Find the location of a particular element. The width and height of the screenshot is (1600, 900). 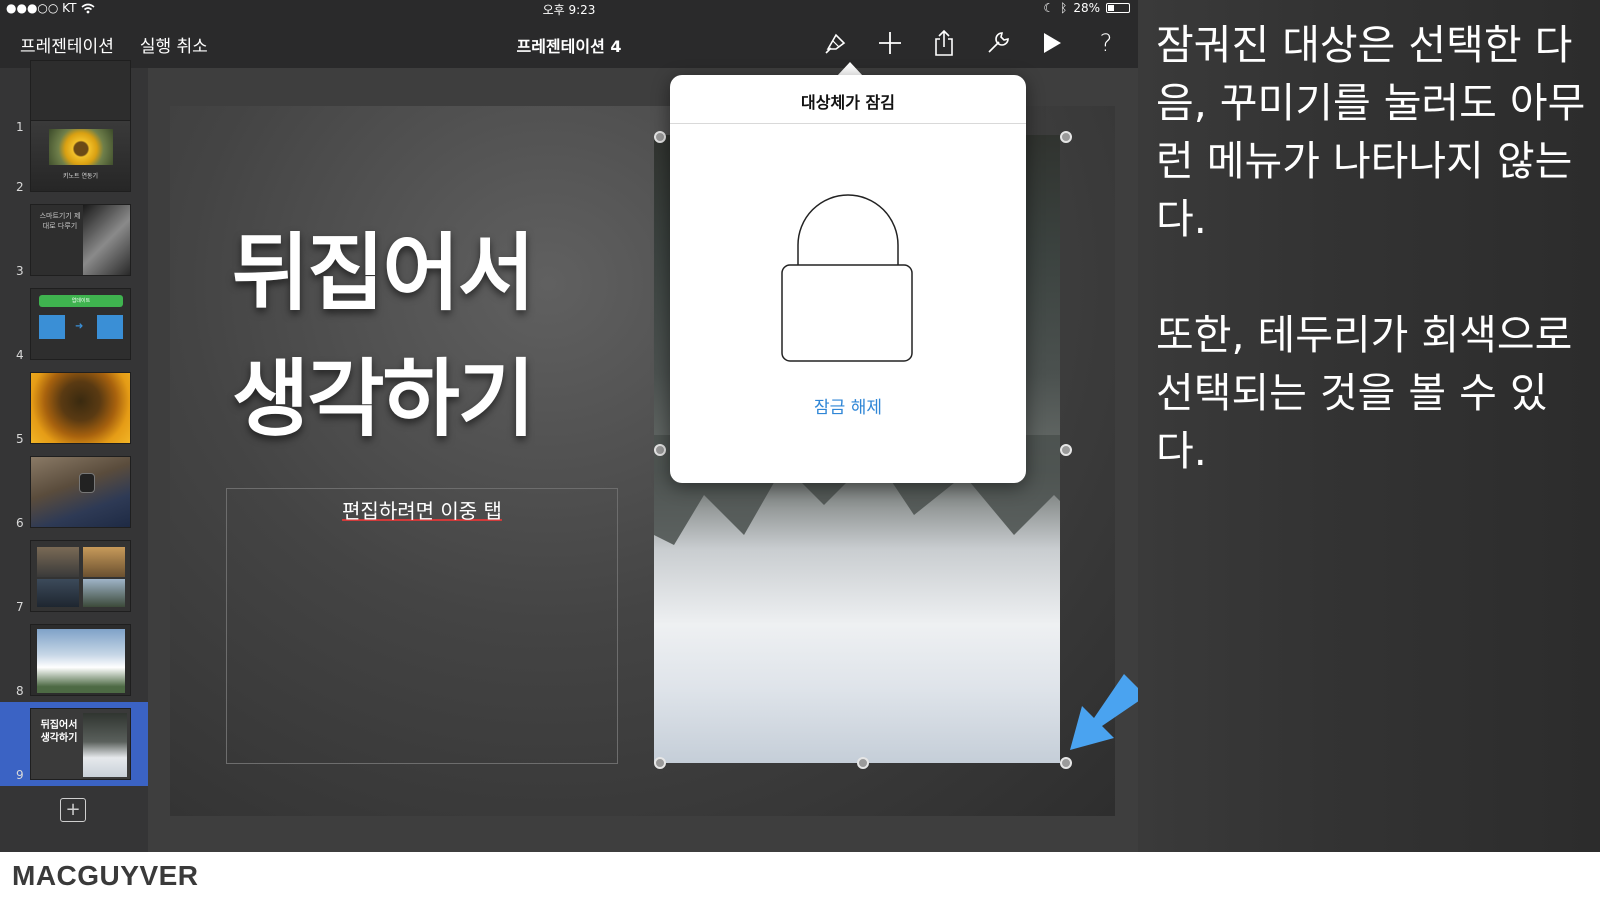

watch-shape is located at coordinates (87, 483).